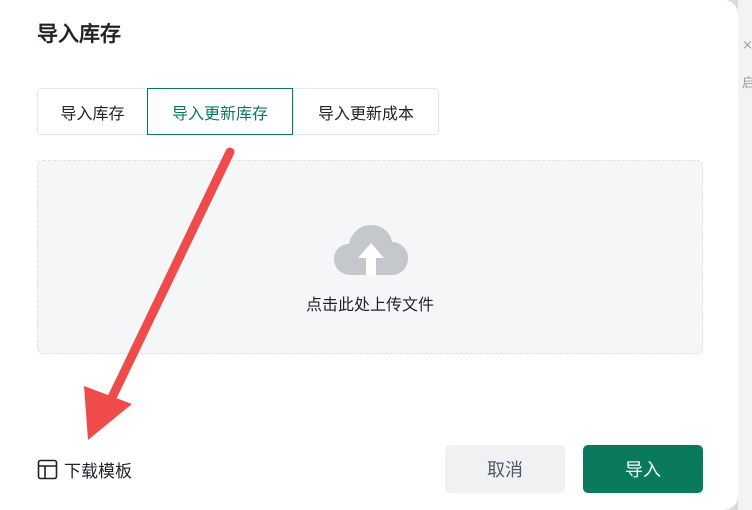 The width and height of the screenshot is (752, 510). Describe the element at coordinates (369, 304) in the screenshot. I see `upload-hint: 点击此处上传文件` at that location.